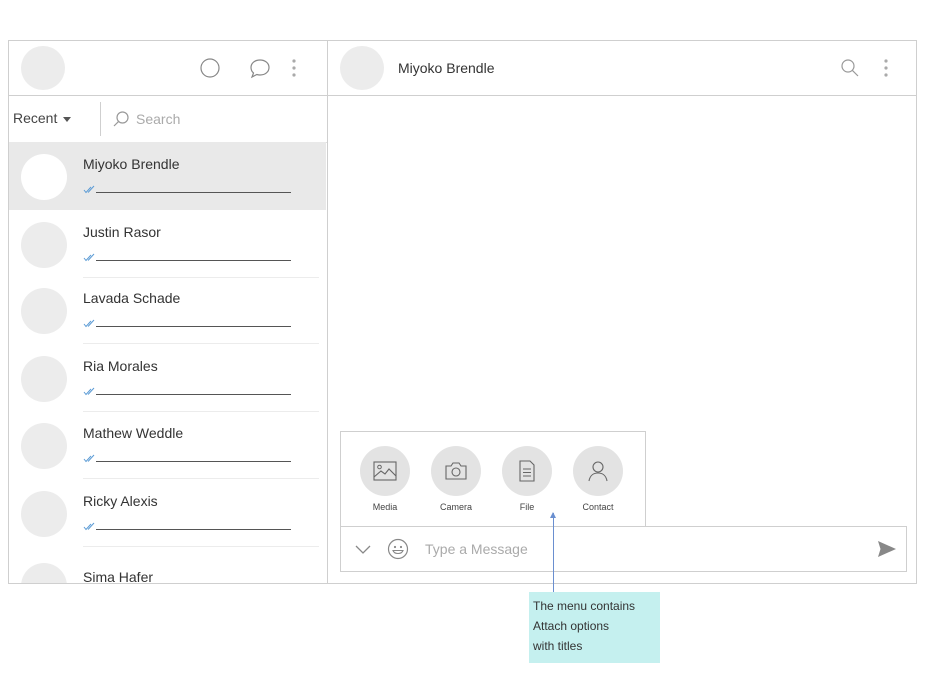  I want to click on media-button, so click(385, 471).